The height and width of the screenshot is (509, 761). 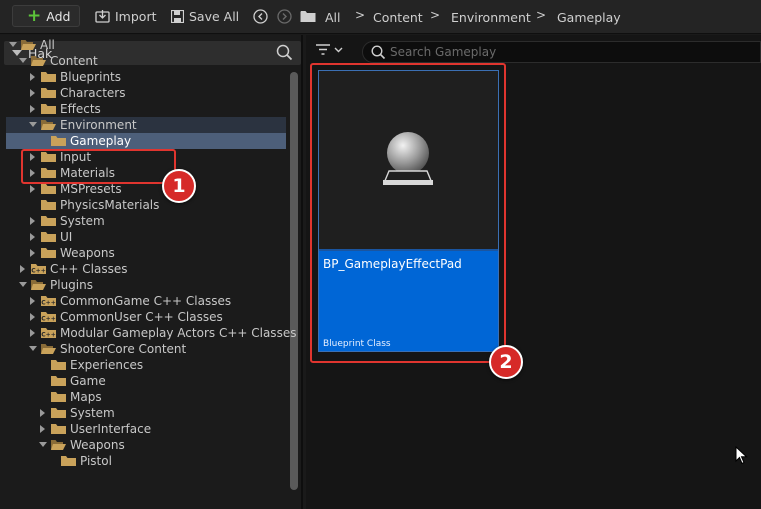 I want to click on tree-item-label: System, so click(x=92, y=413).